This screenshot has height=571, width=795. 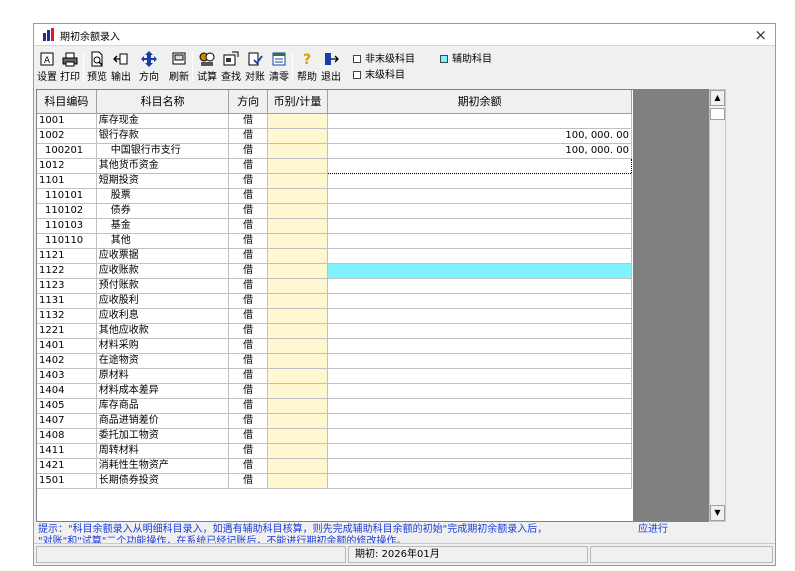 What do you see at coordinates (307, 66) in the screenshot?
I see `help-button: ? 帮助` at bounding box center [307, 66].